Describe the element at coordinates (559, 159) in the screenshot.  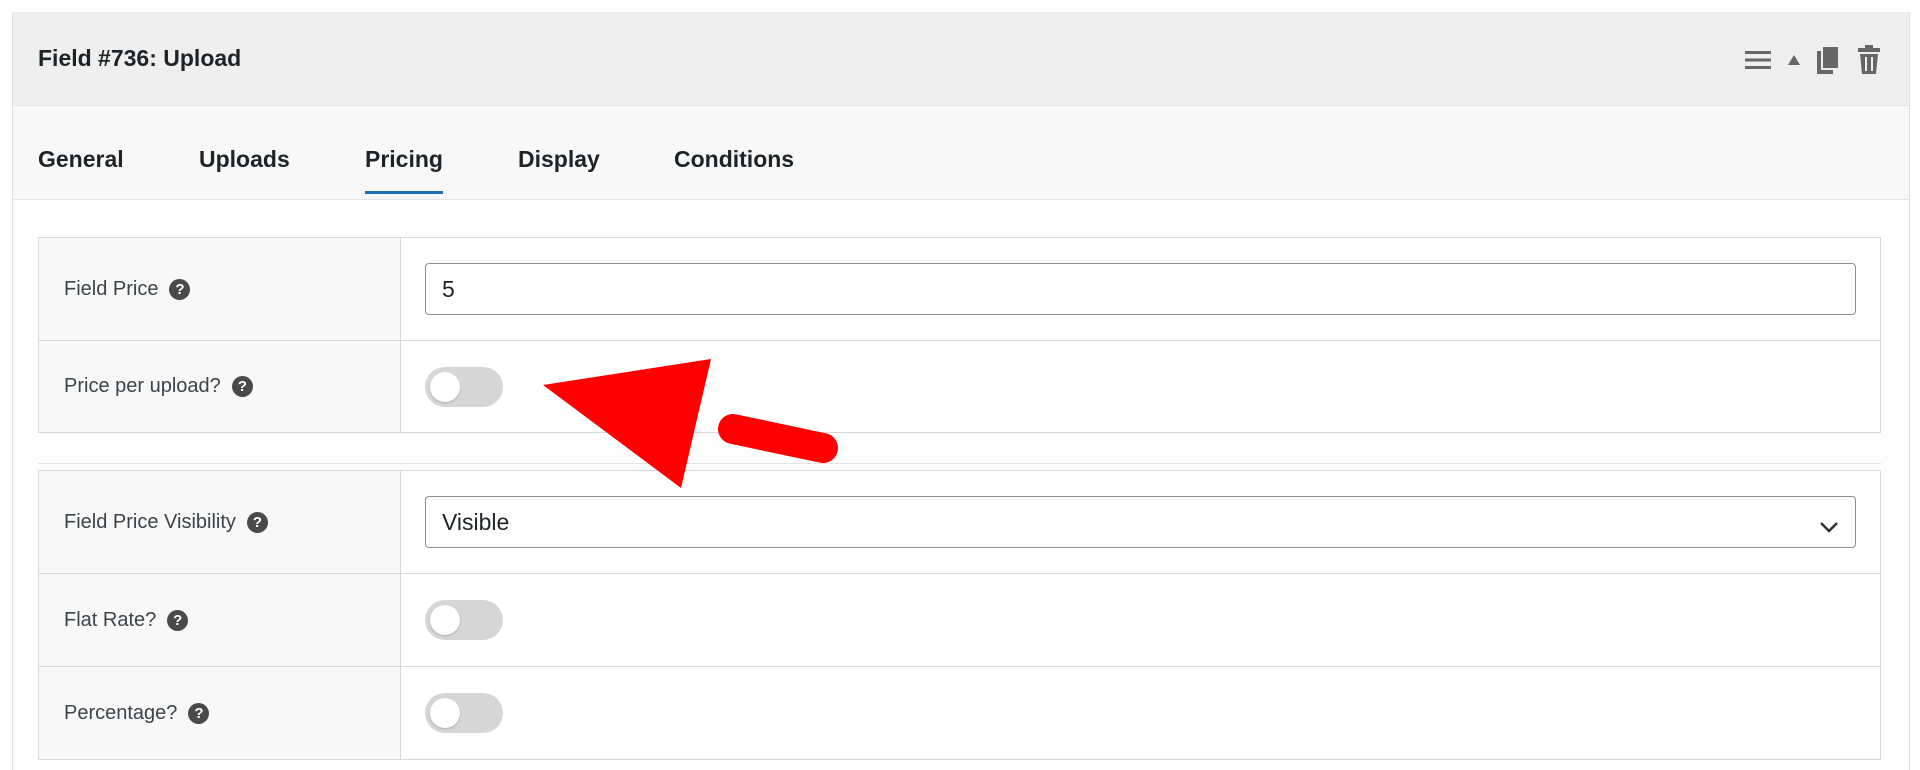
I see `tab-display: Display` at that location.